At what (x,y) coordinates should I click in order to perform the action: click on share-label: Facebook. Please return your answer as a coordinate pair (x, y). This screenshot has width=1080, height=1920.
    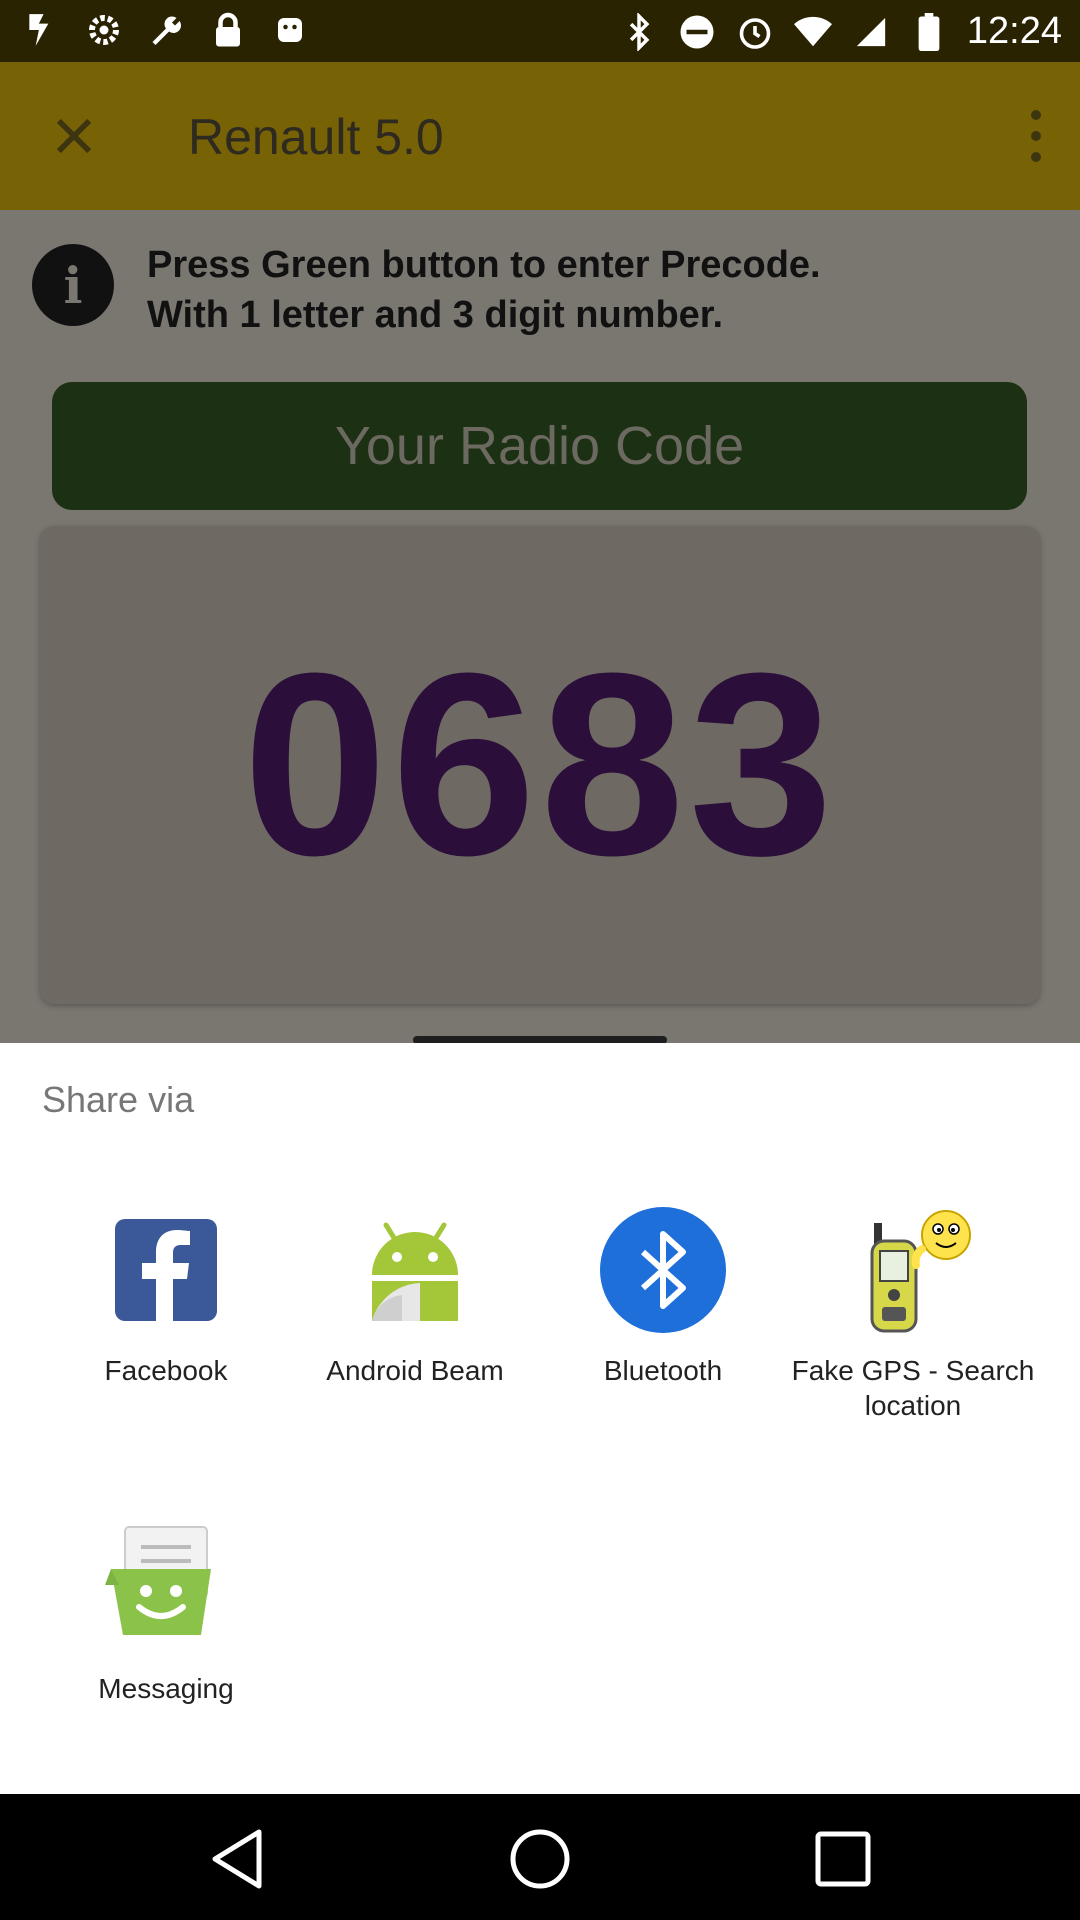
    Looking at the image, I should click on (166, 1370).